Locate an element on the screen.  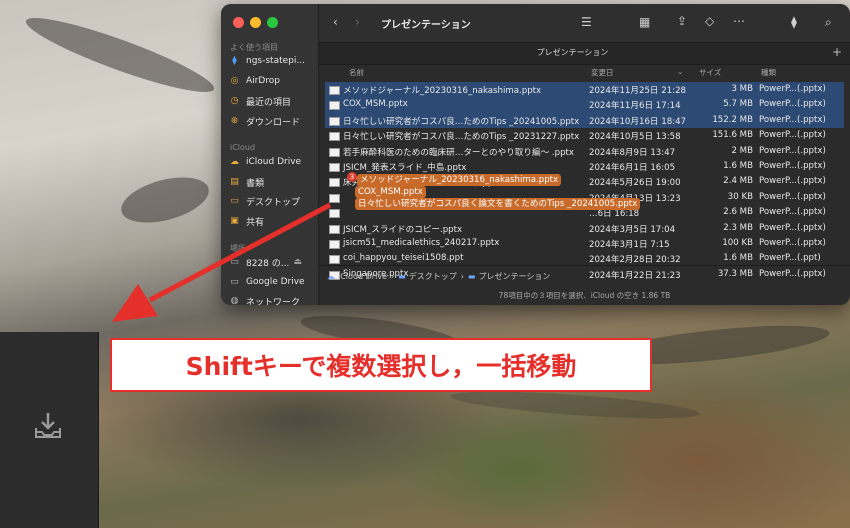
callout-text: Shiftキーで複数選択し，一括移動 is located at coordinates (381, 366).